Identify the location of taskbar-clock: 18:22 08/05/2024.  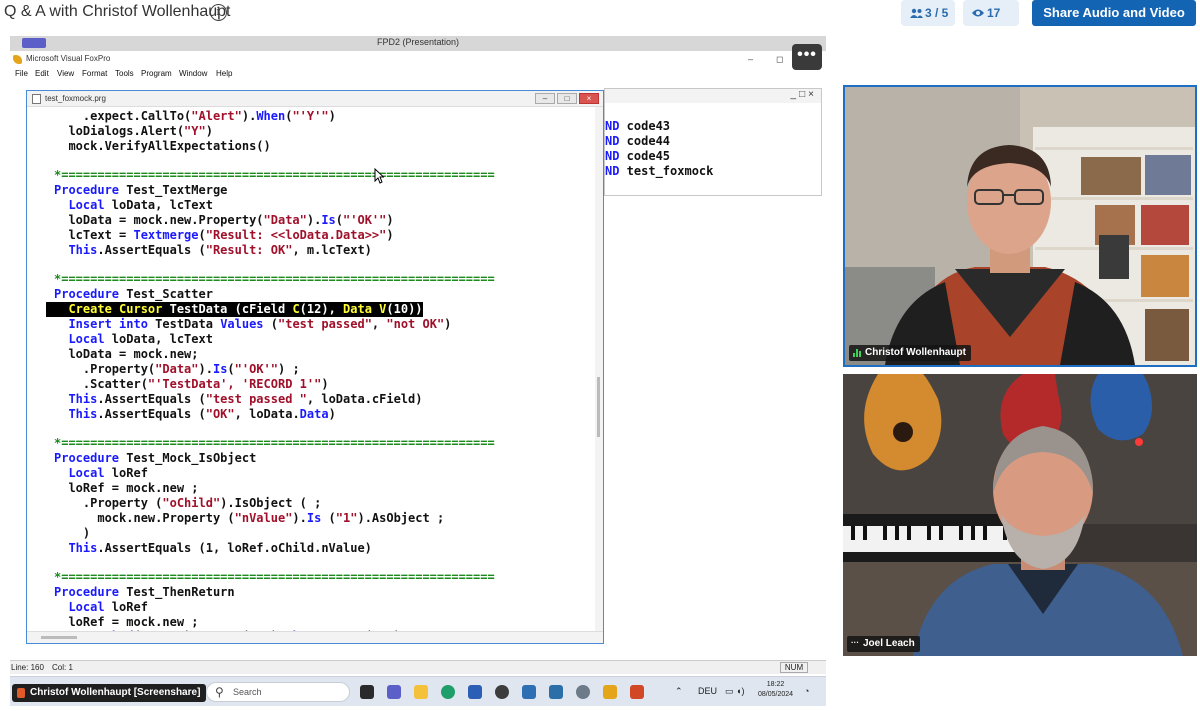
(775, 690).